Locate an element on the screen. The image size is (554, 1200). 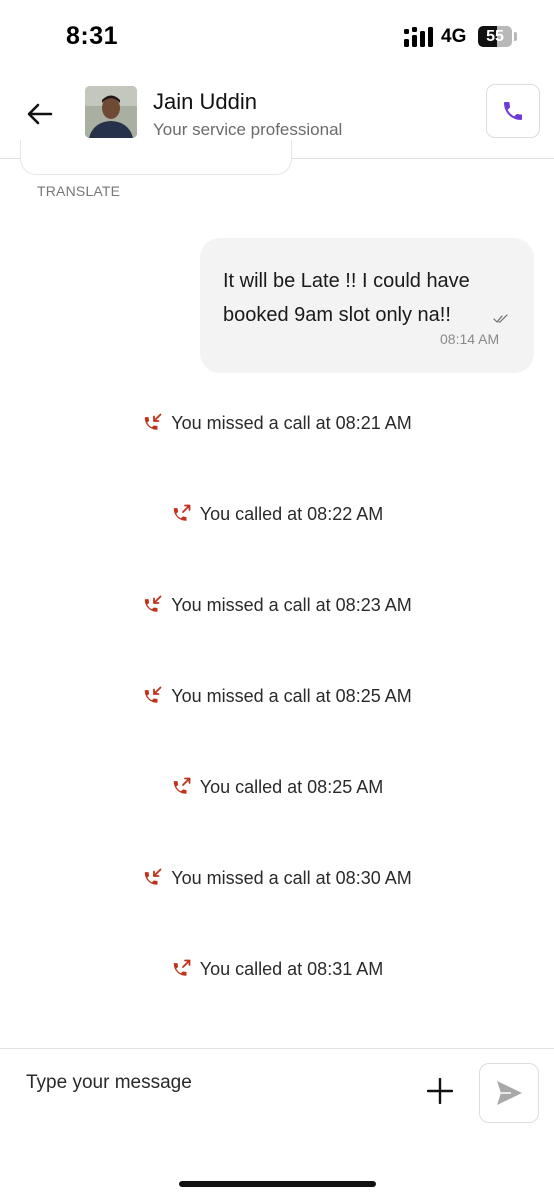
phone-icon is located at coordinates (513, 111).